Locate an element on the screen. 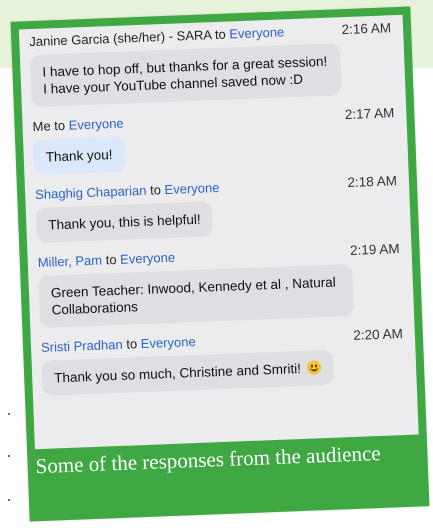  message-time: 2:17 AM is located at coordinates (369, 114).